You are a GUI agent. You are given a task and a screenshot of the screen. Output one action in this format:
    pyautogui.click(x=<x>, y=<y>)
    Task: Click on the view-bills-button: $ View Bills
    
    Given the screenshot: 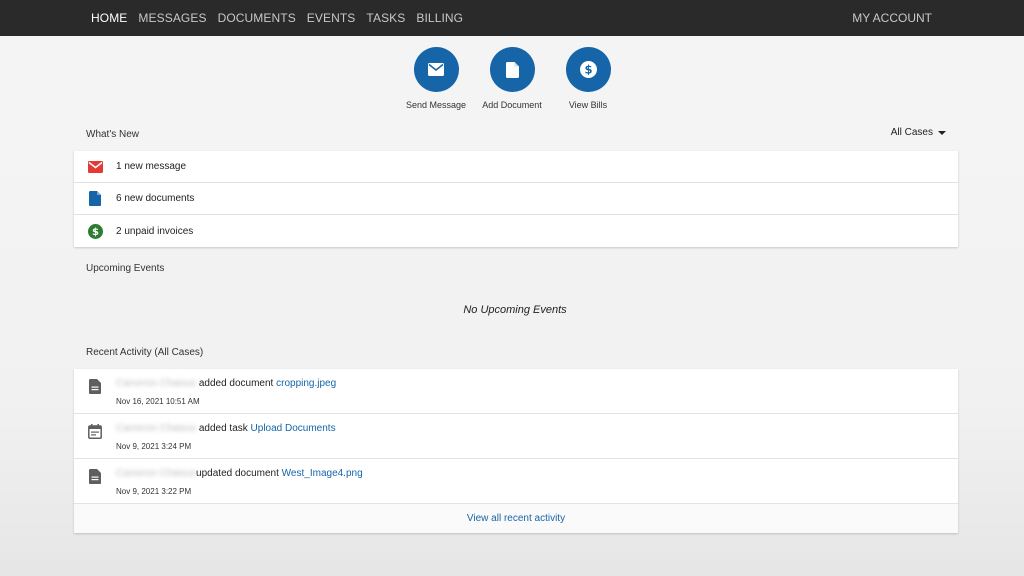 What is the action you would take?
    pyautogui.click(x=588, y=78)
    